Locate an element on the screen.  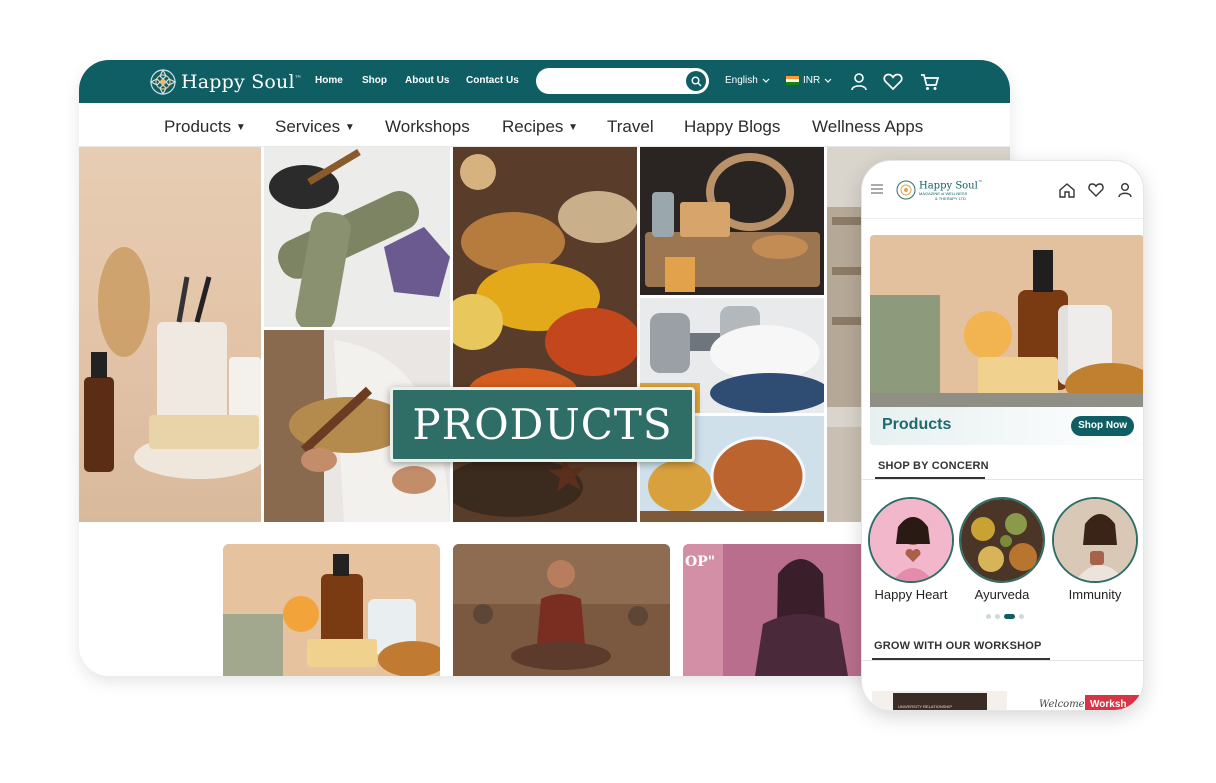
workshop-red-badge: Worksh is located at coordinates (1114, 702).